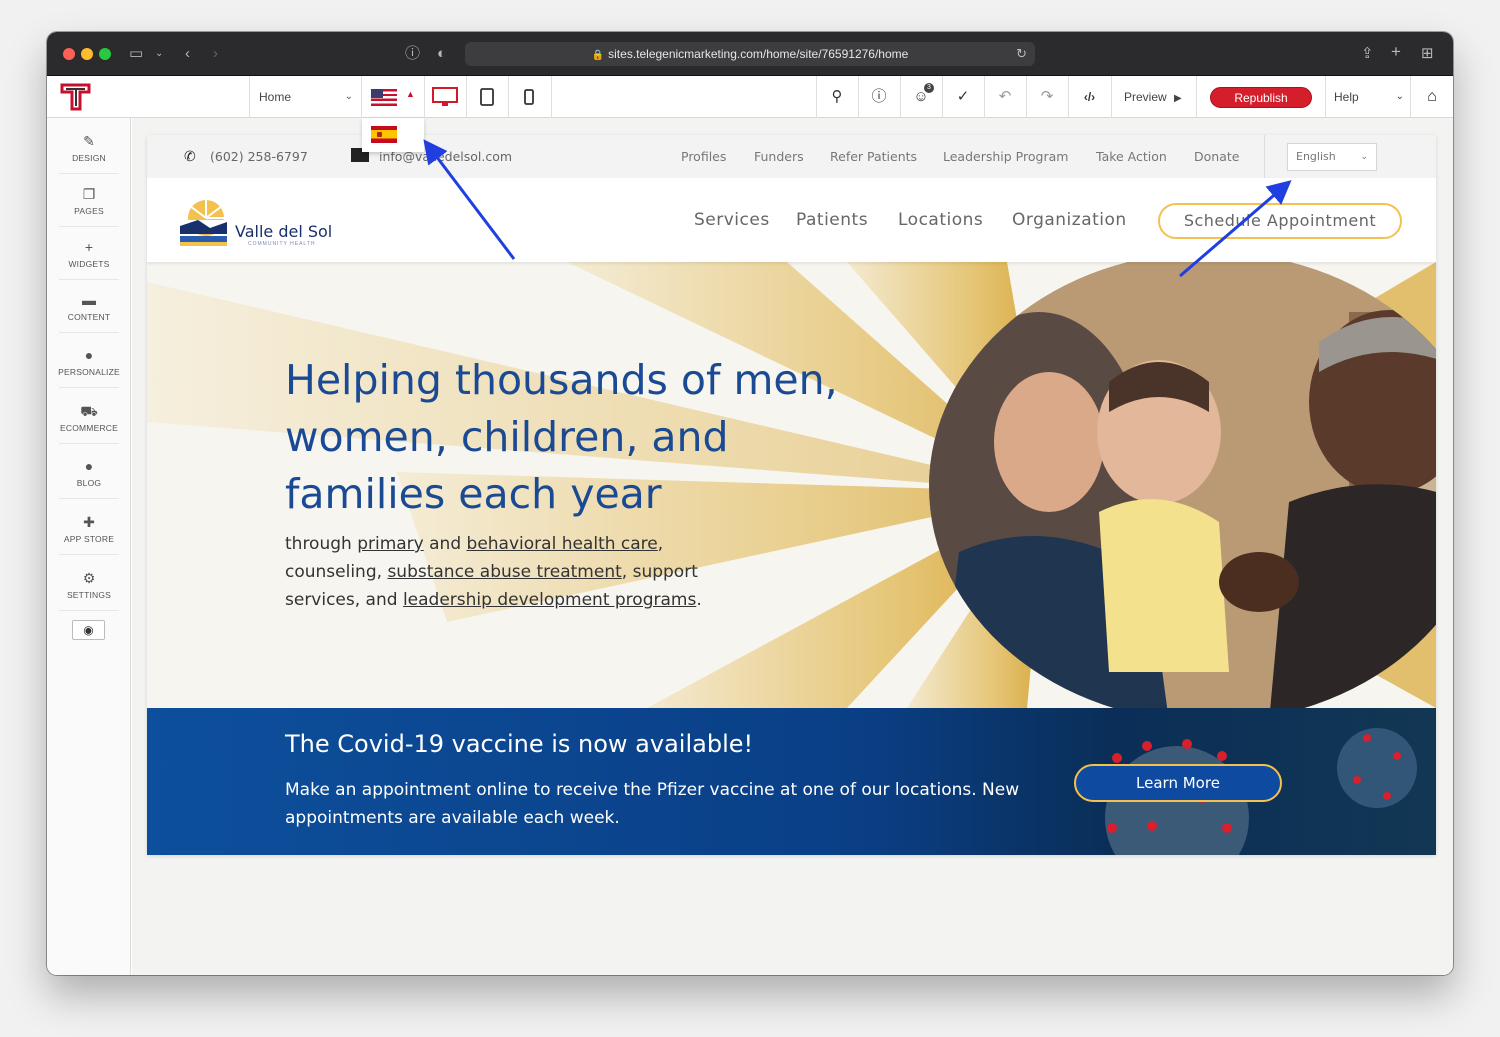 The width and height of the screenshot is (1500, 1037). Describe the element at coordinates (1069, 220) in the screenshot. I see `nav-organization: Organization` at that location.